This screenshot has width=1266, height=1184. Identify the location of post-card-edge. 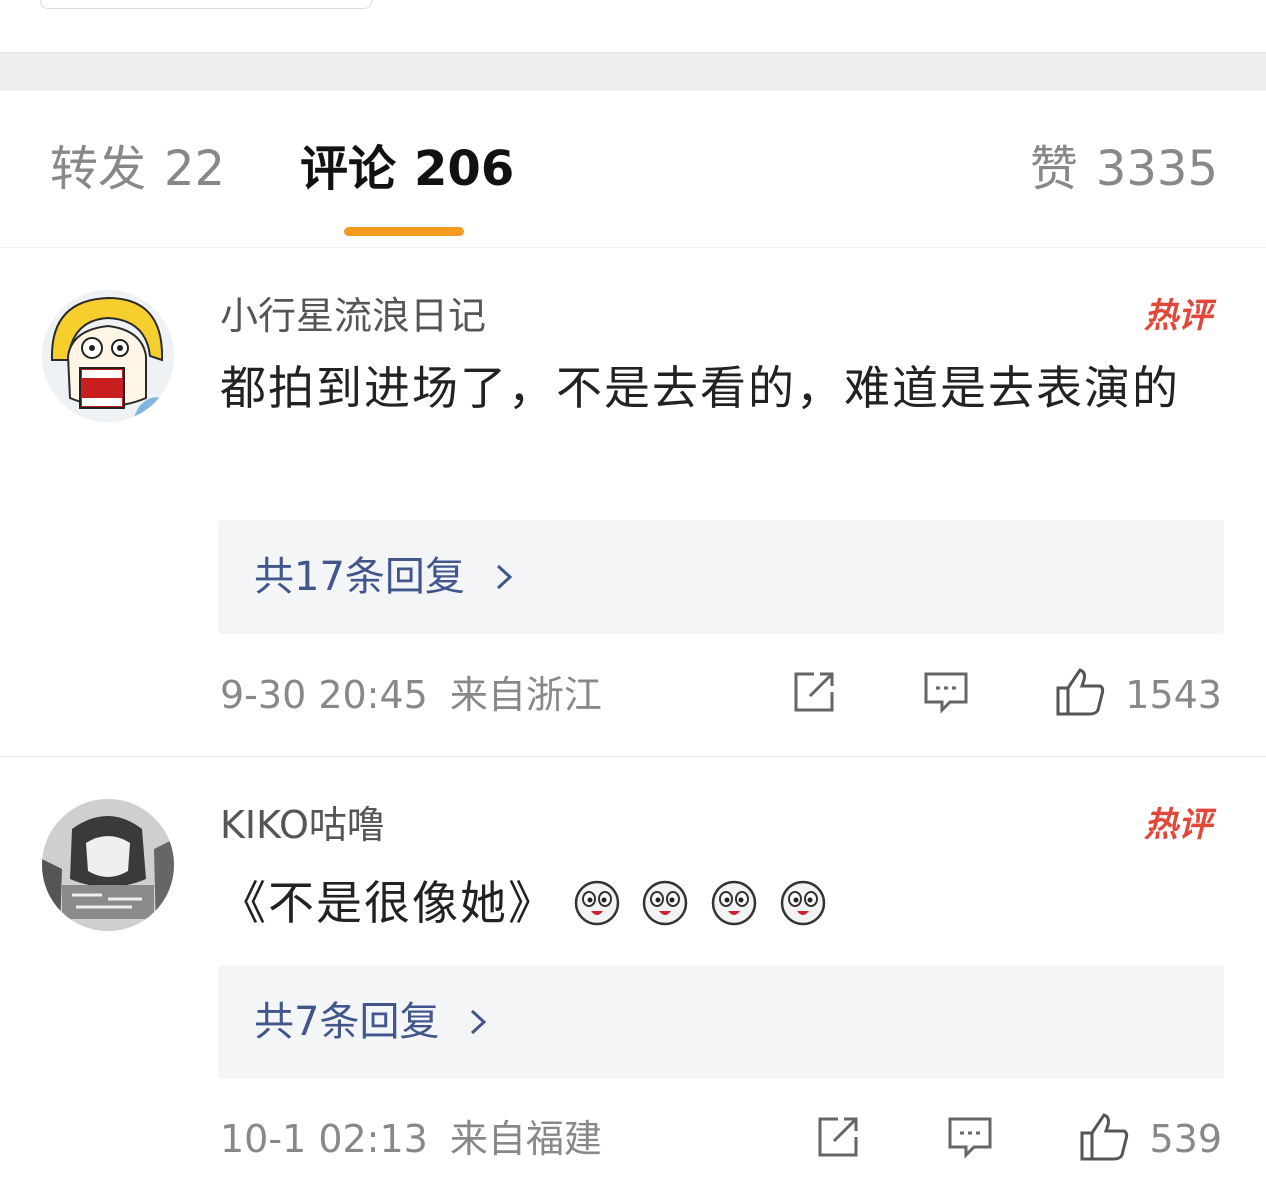
(206, 4).